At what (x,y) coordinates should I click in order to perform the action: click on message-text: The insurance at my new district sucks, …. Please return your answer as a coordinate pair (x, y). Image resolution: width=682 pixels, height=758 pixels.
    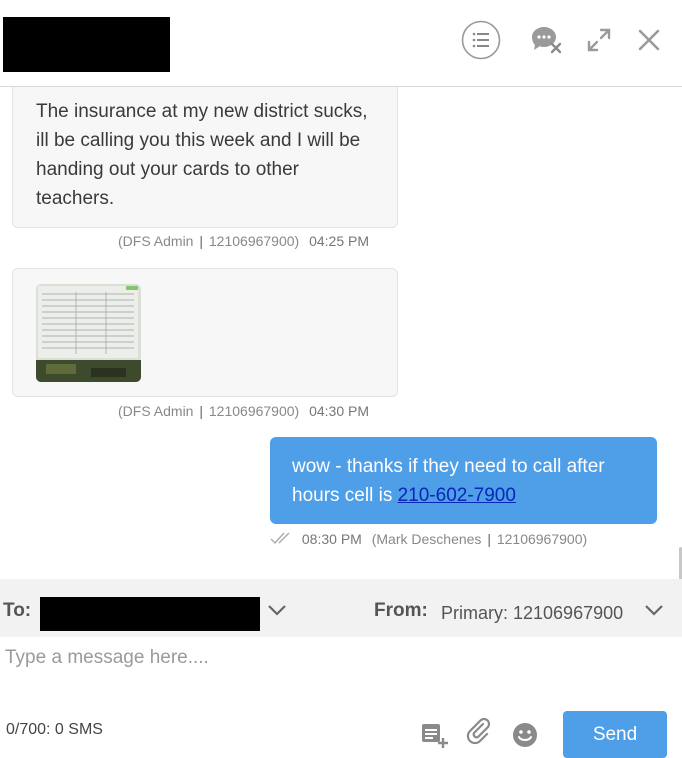
    Looking at the image, I should click on (202, 155).